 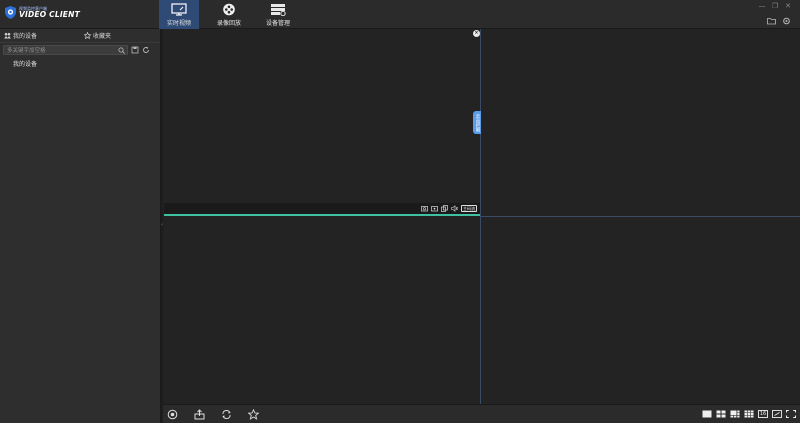 What do you see at coordinates (253, 414) in the screenshot?
I see `favorite-star-icon` at bounding box center [253, 414].